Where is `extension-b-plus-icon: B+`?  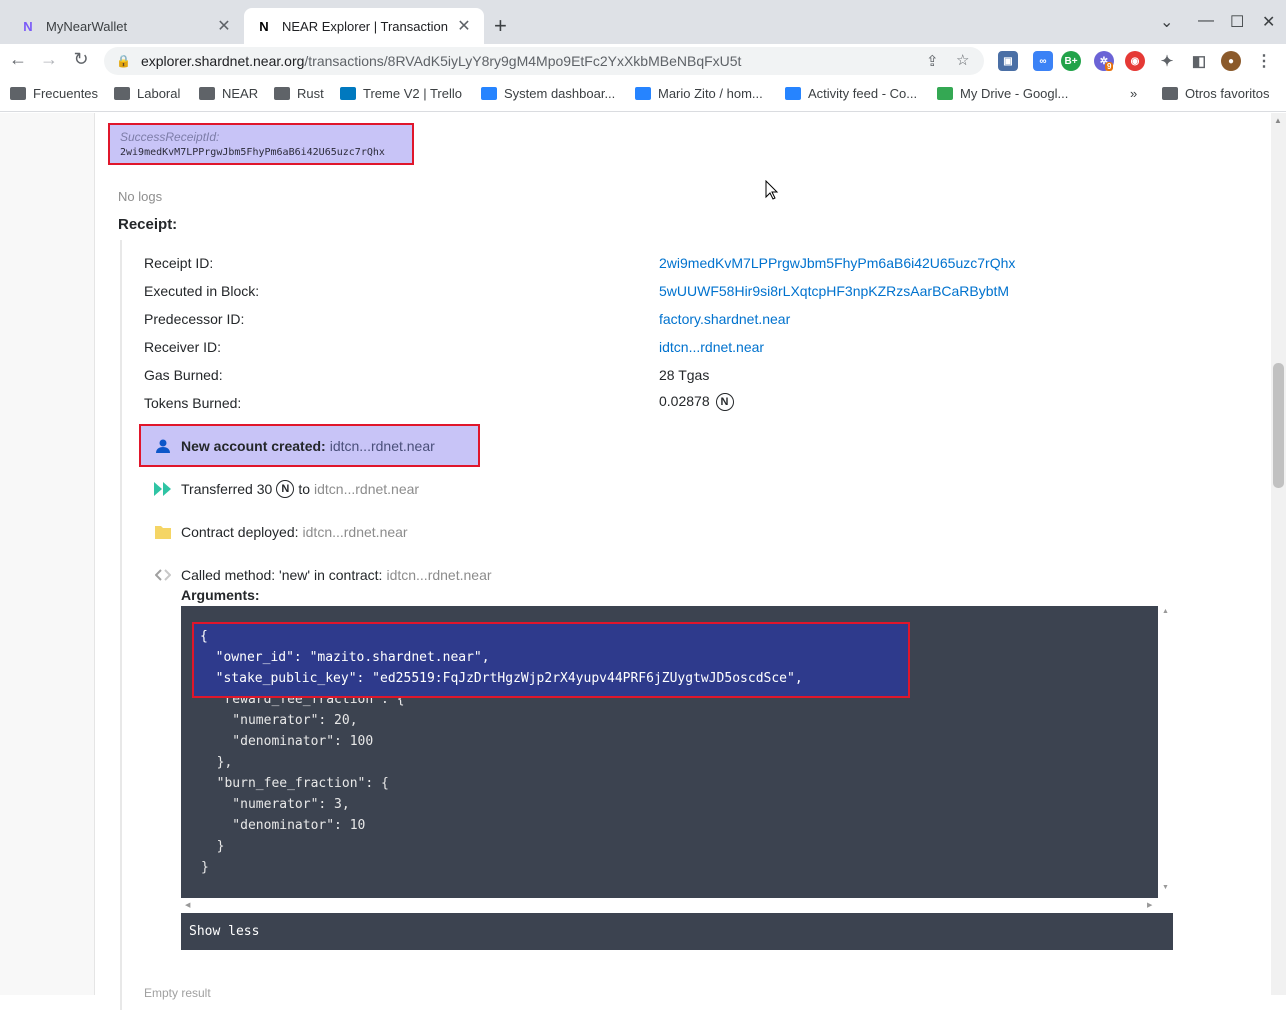
extension-b-plus-icon: B+ is located at coordinates (1071, 61).